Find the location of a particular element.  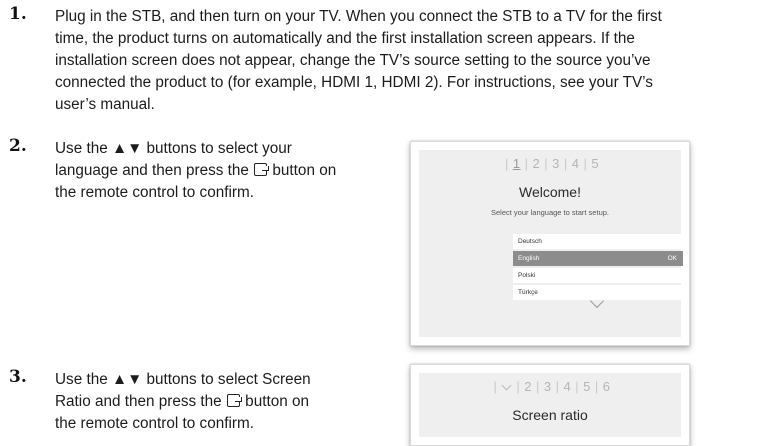

progress-step: 6 is located at coordinates (606, 386).